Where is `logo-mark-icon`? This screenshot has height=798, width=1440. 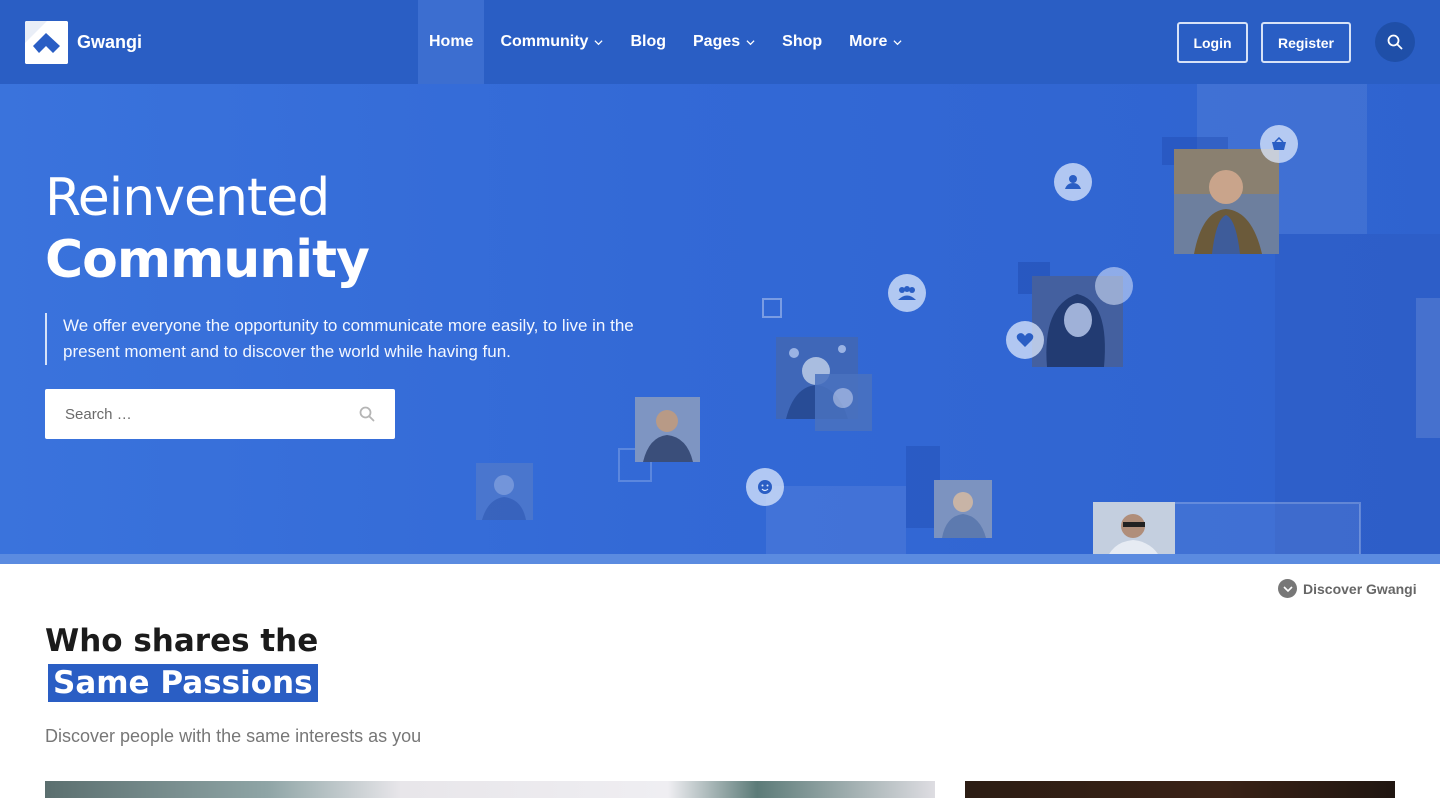
logo-mark-icon is located at coordinates (46, 42).